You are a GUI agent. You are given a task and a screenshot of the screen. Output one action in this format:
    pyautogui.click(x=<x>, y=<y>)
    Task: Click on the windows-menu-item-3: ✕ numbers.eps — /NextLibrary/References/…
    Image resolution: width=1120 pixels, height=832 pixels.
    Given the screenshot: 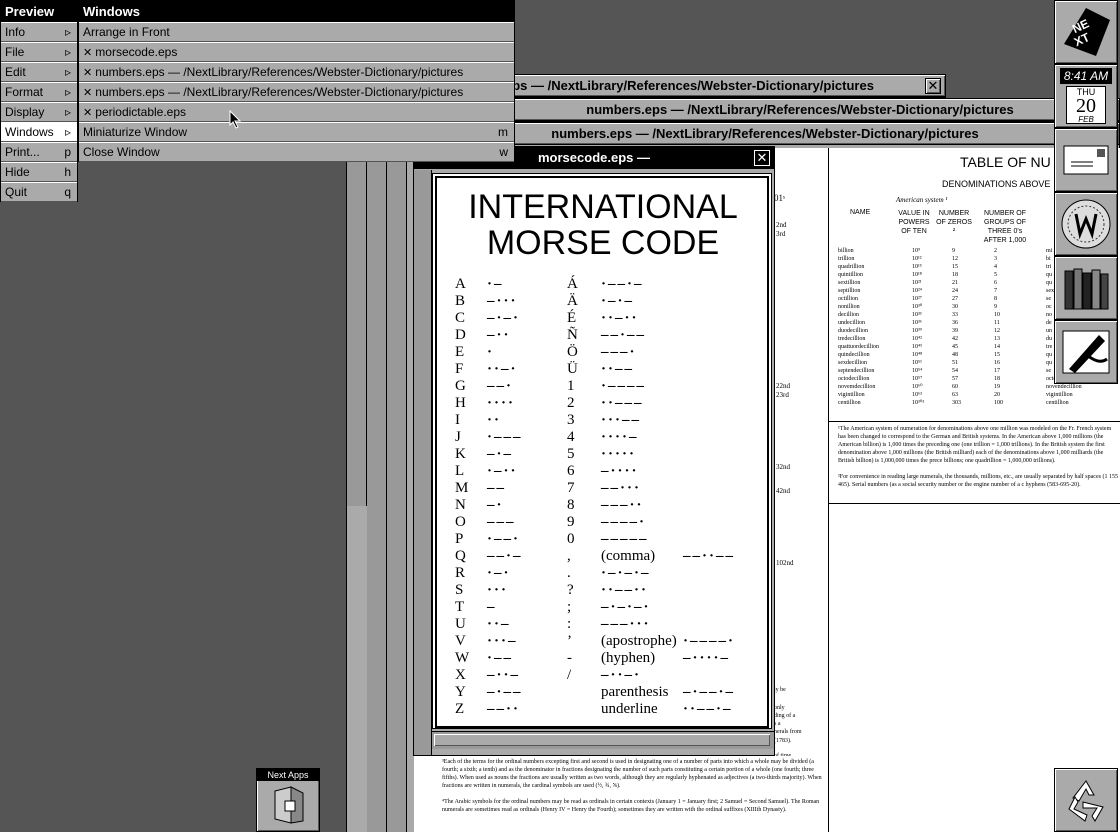 What is the action you would take?
    pyautogui.click(x=296, y=92)
    